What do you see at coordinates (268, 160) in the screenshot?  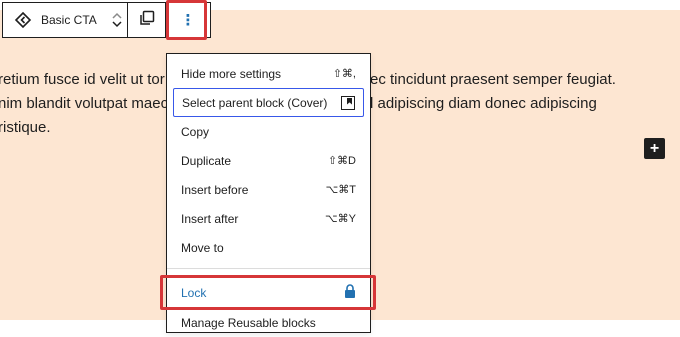 I see `menu-item-duplicate: Duplicate ⇧⌘D` at bounding box center [268, 160].